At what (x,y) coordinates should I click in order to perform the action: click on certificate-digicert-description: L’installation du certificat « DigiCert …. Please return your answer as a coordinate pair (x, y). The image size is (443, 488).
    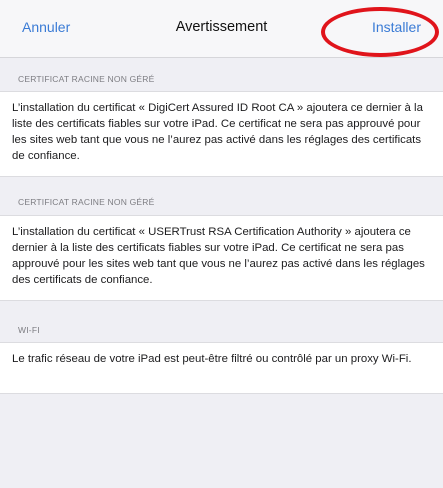
    Looking at the image, I should click on (217, 132).